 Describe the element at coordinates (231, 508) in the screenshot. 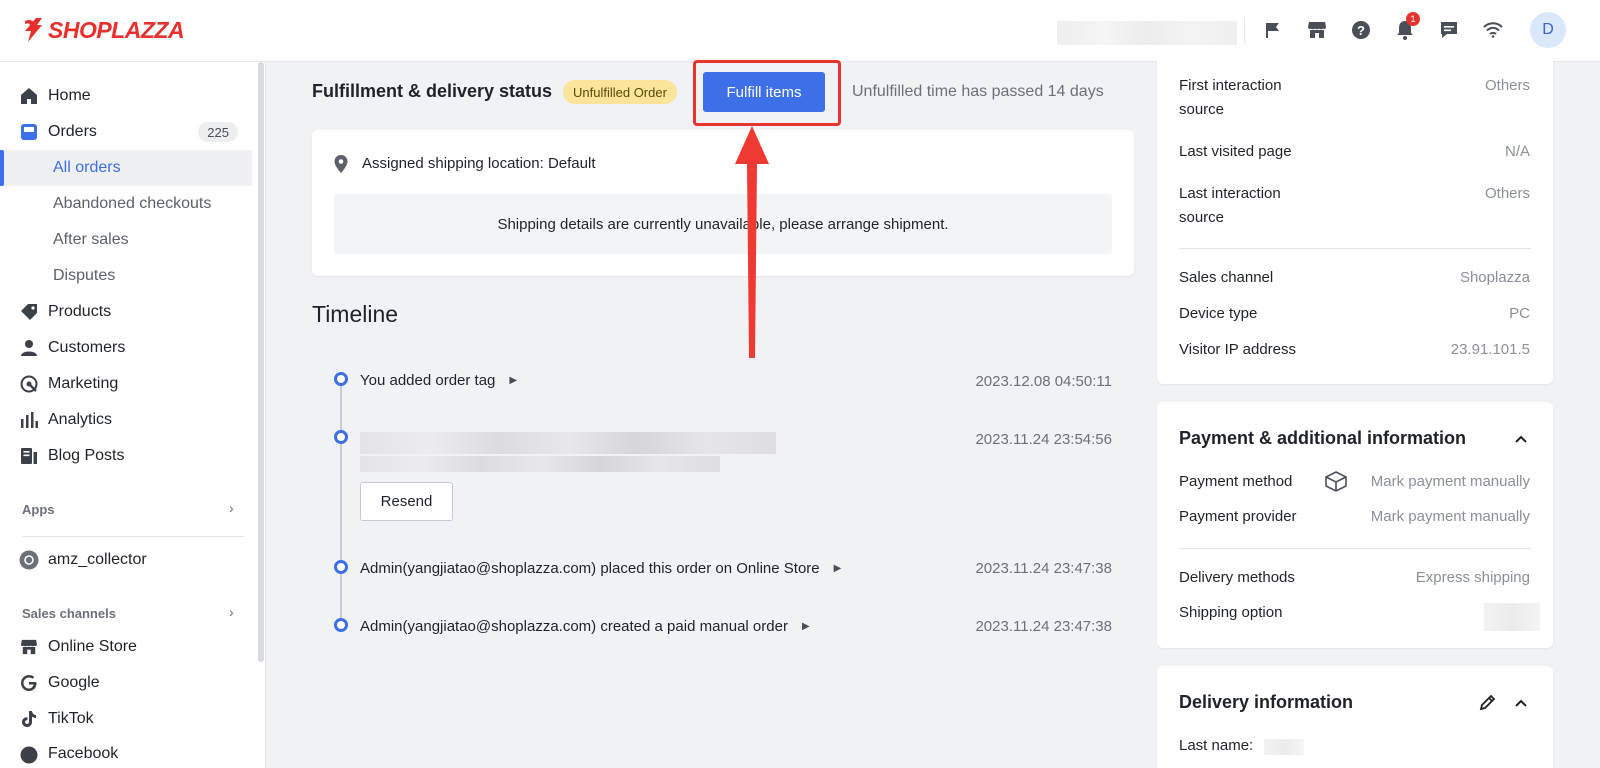

I see `apps-chevron-right-icon: ›` at that location.